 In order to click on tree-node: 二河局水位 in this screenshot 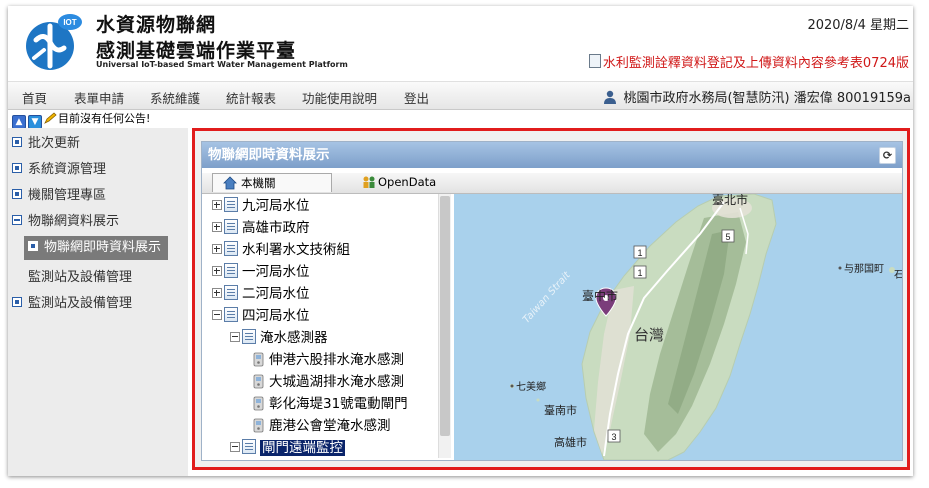, I will do `click(261, 294)`.